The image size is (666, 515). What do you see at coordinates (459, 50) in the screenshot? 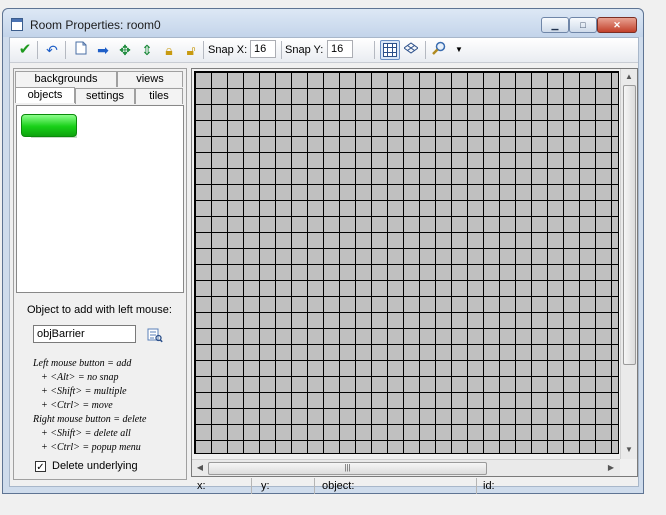
I see `dropdown-arrow-icon: ▼` at bounding box center [459, 50].